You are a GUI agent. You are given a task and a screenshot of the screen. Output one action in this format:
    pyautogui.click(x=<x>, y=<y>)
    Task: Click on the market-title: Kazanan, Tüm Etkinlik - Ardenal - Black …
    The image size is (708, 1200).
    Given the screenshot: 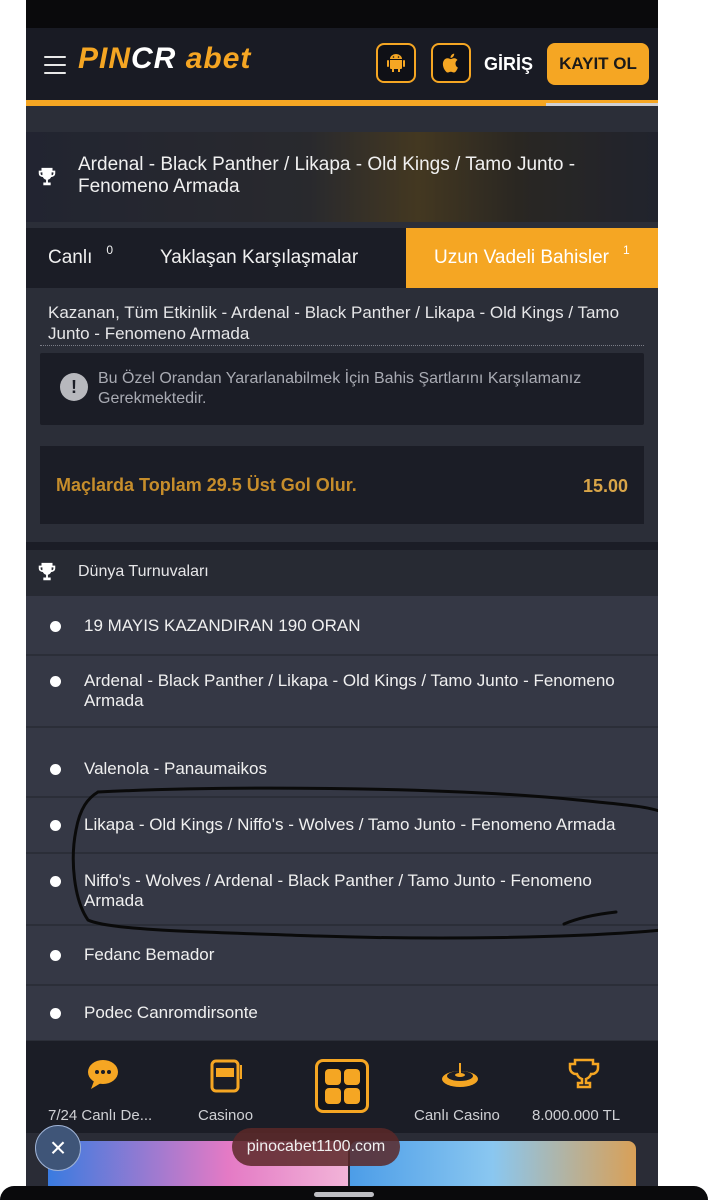 What is the action you would take?
    pyautogui.click(x=334, y=323)
    